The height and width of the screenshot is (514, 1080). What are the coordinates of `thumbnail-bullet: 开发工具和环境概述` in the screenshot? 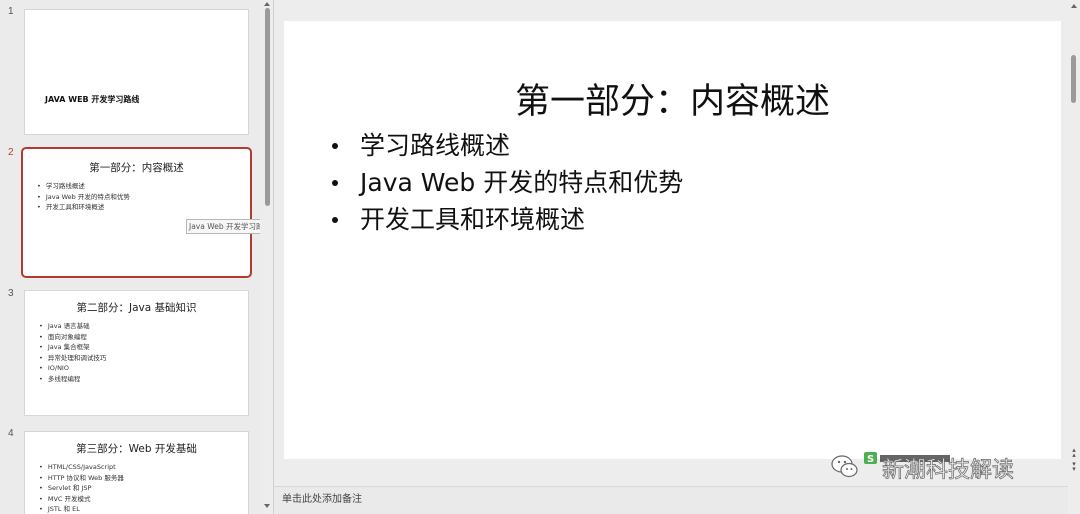 It's located at (83, 207).